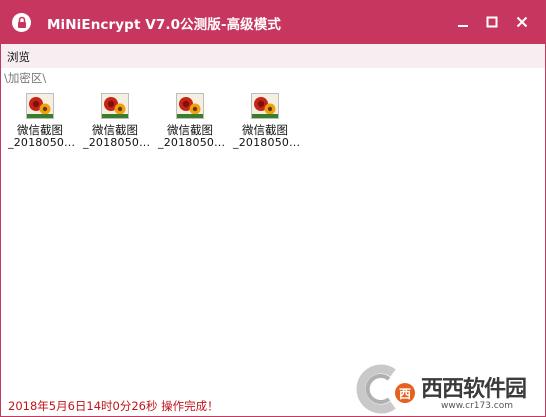  I want to click on current-path: \加密区\, so click(25, 78).